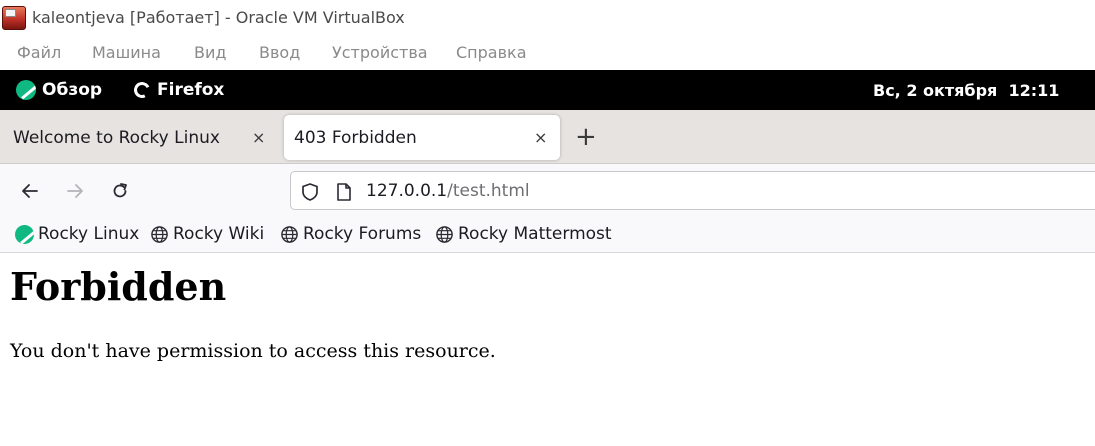  Describe the element at coordinates (547, 90) in the screenshot. I see `gnome-top-bar: Обзор Firefox Вс, 2 октября 12:11` at that location.